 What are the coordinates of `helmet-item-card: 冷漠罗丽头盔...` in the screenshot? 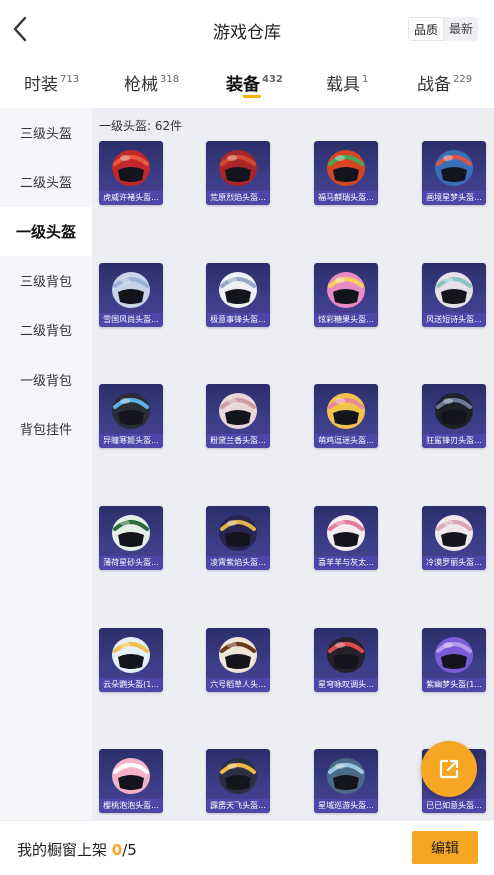 It's located at (454, 538).